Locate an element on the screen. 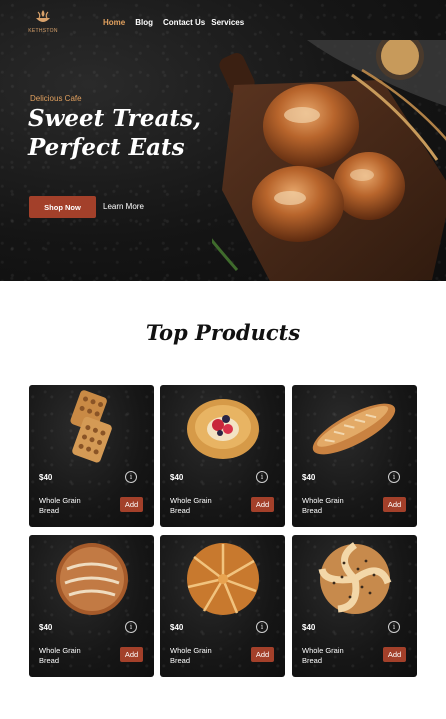 This screenshot has width=446, height=719. nav-item-home: Home is located at coordinates (114, 22).